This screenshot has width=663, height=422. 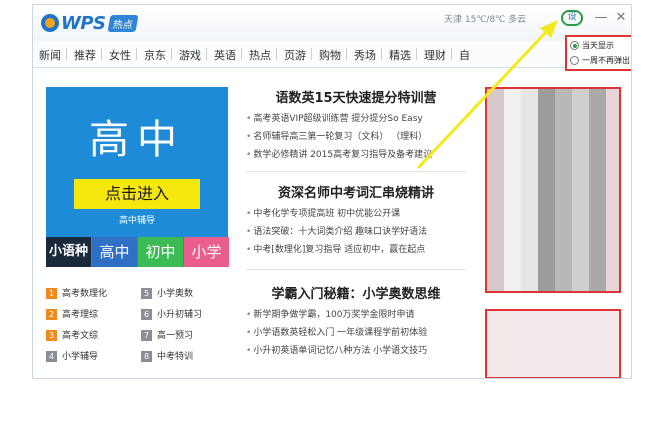 I want to click on arrow-shaft, so click(x=483, y=99).